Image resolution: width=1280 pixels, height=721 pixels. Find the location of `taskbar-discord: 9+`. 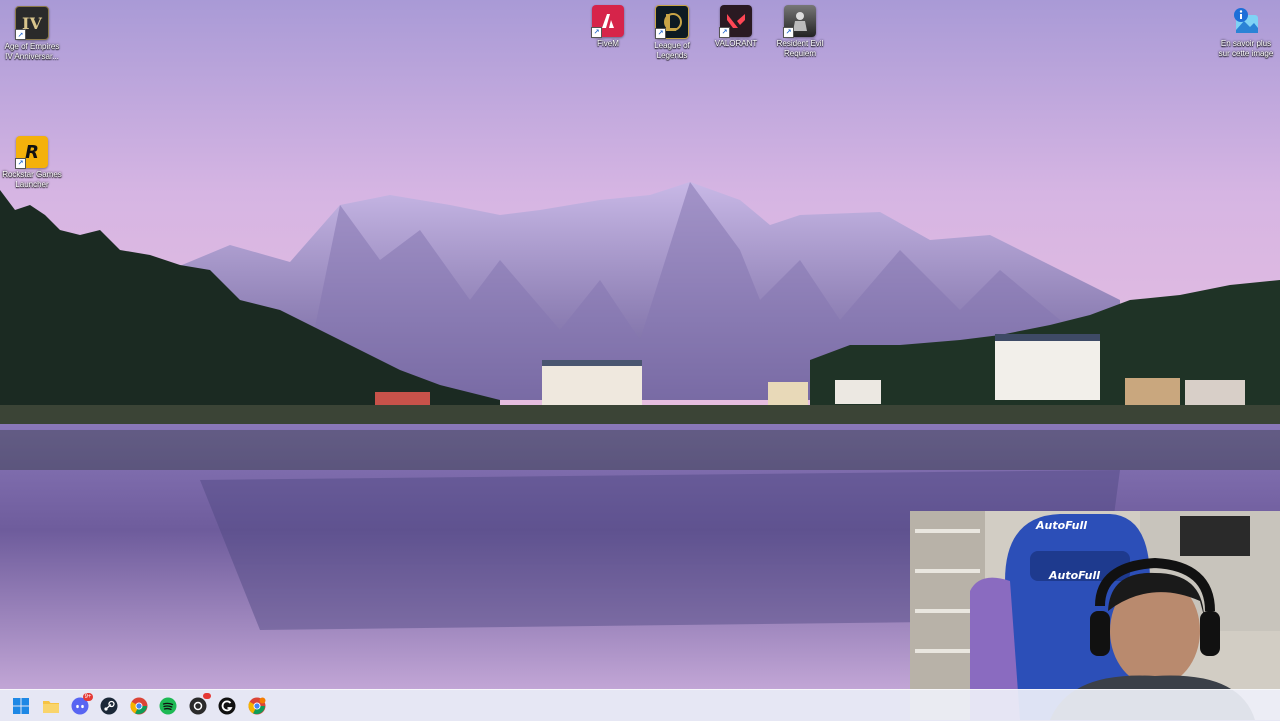

taskbar-discord: 9+ is located at coordinates (81, 705).